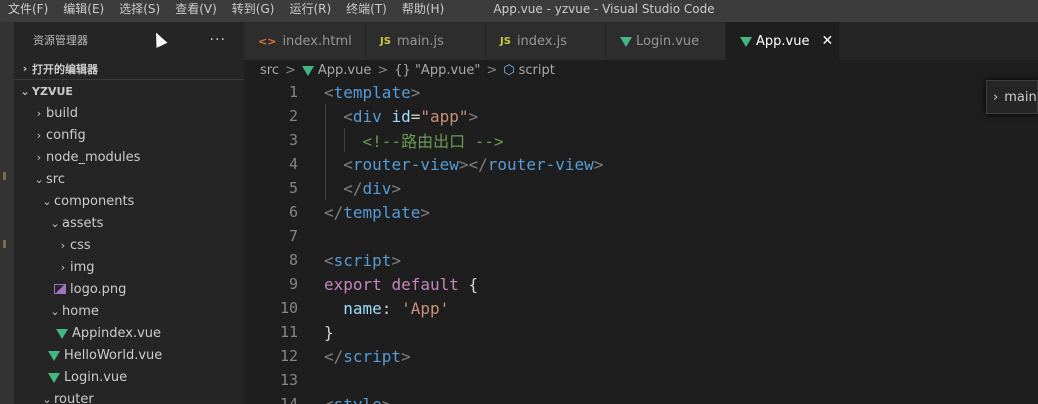 The image size is (1038, 404). I want to click on tree-folder-node-modules: › node_modules, so click(129, 157).